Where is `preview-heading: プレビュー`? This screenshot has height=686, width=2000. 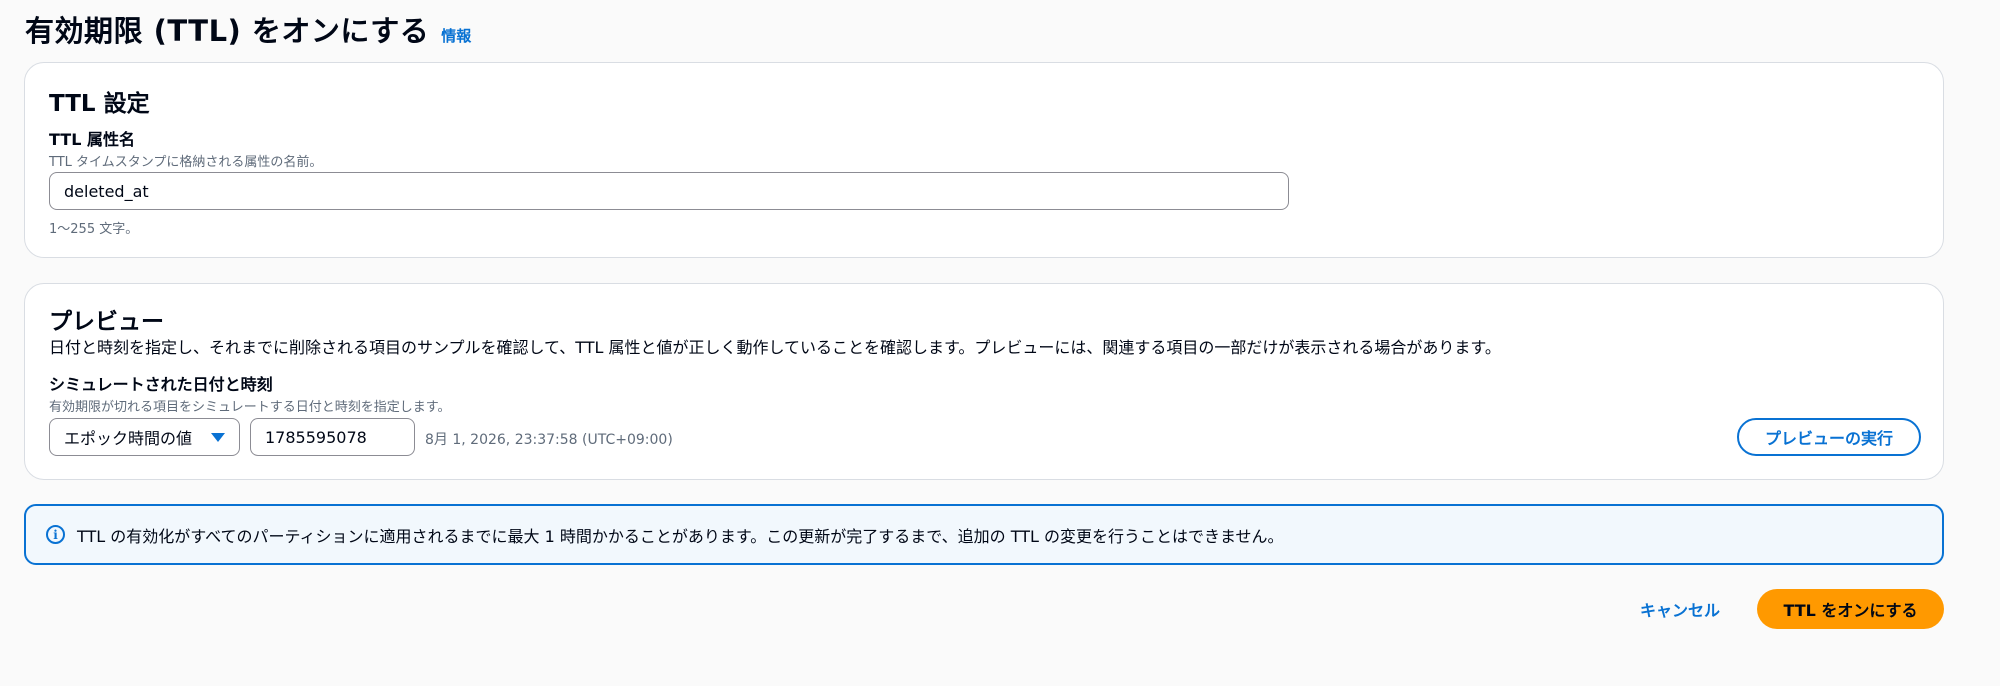
preview-heading: プレビュー is located at coordinates (106, 322).